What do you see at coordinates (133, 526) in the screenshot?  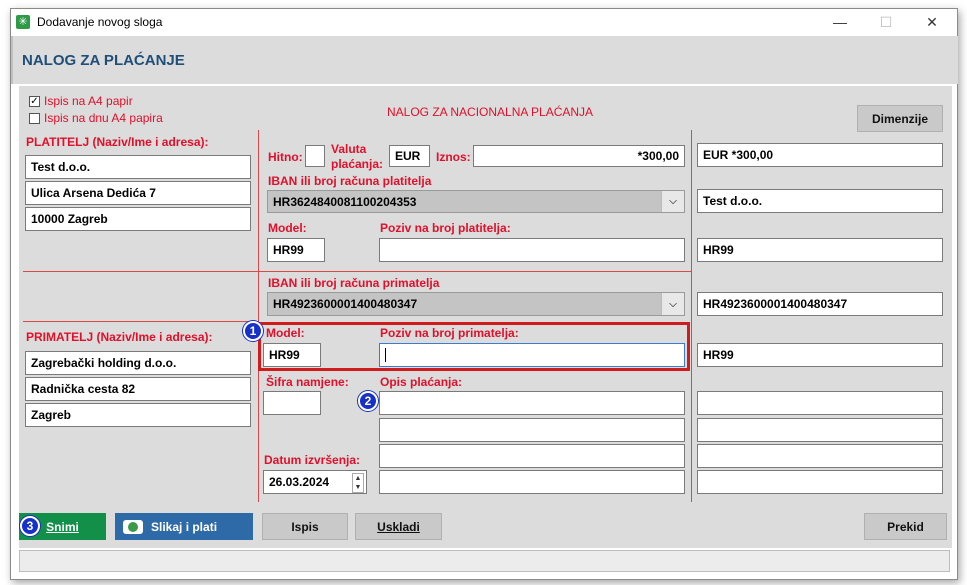 I see `camera-icon` at bounding box center [133, 526].